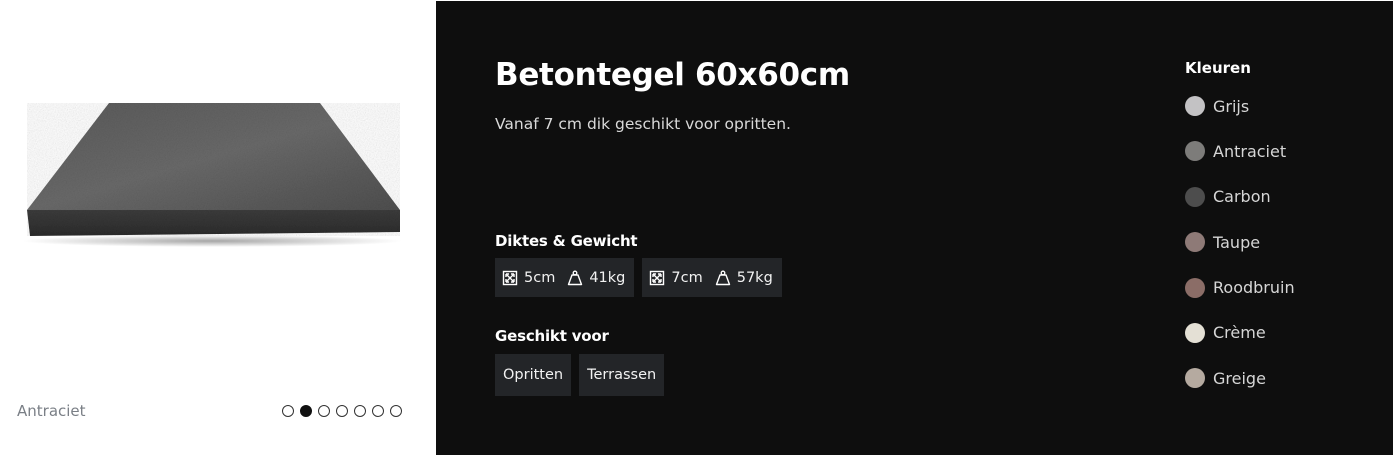  I want to click on color-name: Grijs, so click(1231, 106).